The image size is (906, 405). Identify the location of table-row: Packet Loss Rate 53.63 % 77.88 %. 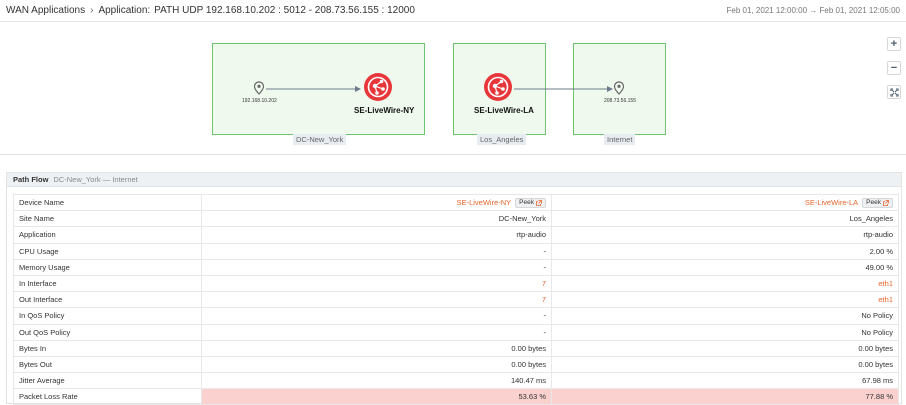
(456, 396).